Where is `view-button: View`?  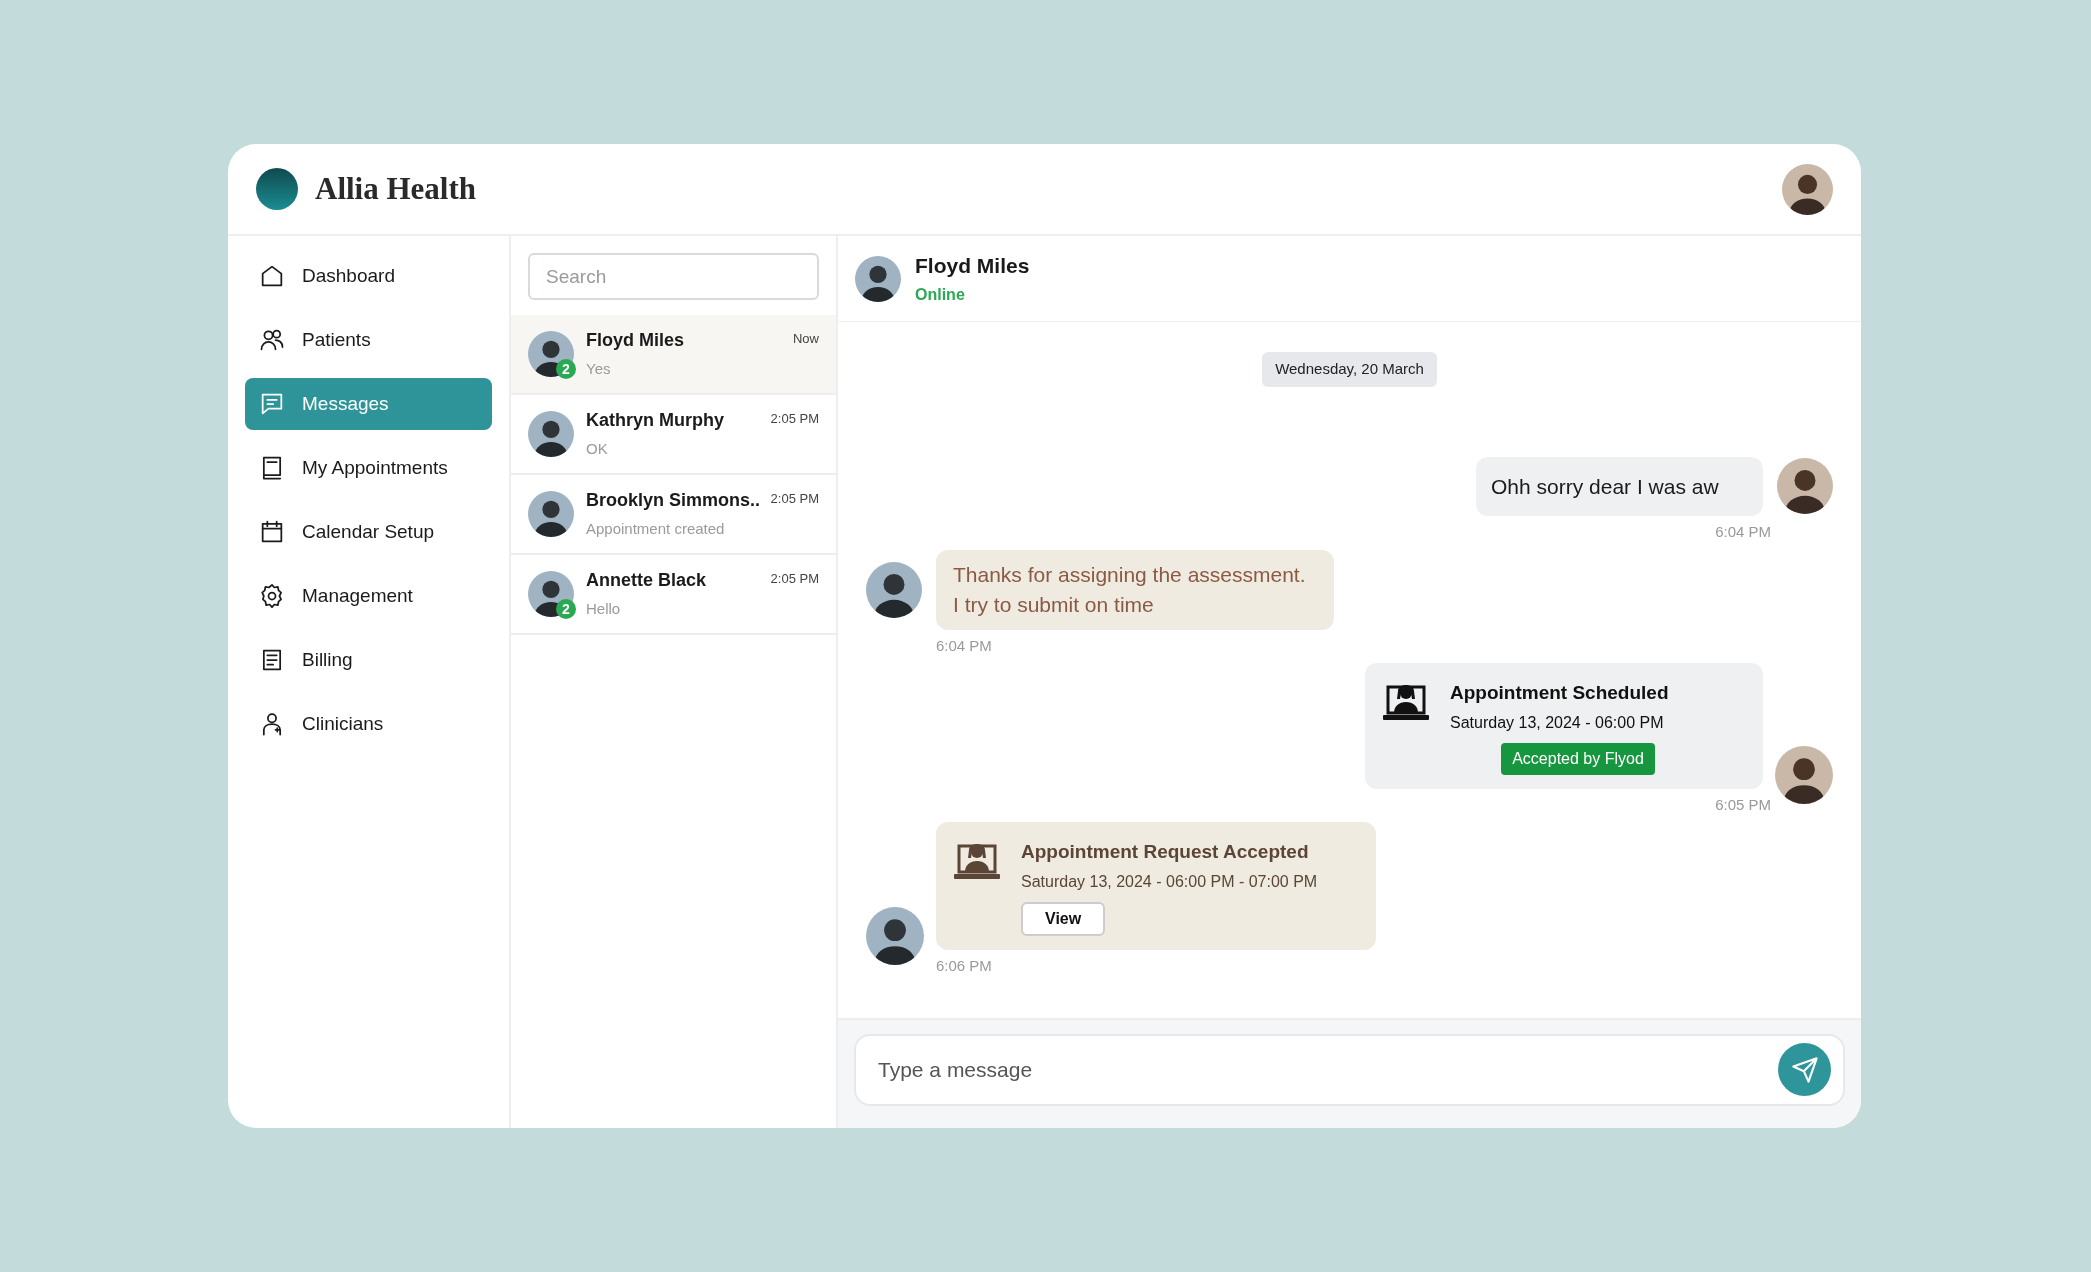
view-button: View is located at coordinates (1063, 918).